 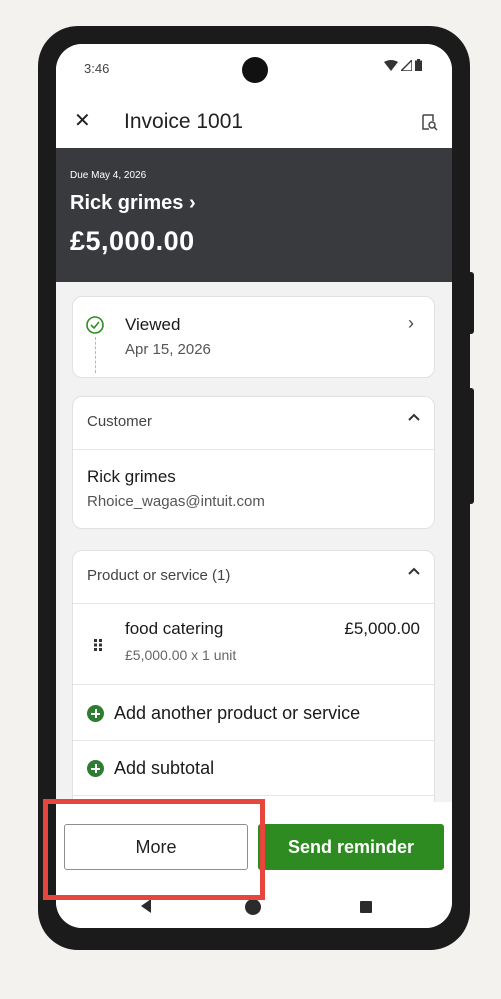 What do you see at coordinates (146, 906) in the screenshot?
I see `back-icon` at bounding box center [146, 906].